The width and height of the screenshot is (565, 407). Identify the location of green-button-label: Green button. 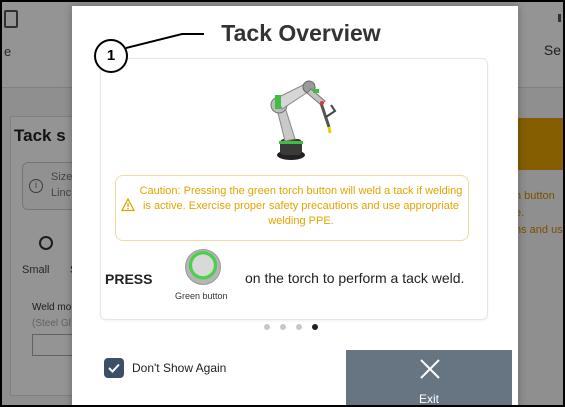
(201, 296).